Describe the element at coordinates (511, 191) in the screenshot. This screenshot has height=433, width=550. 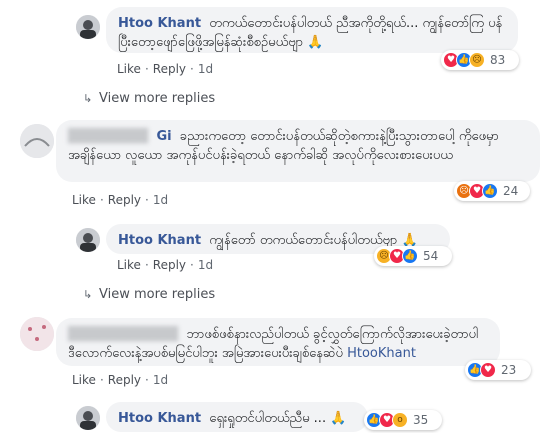
I see `reaction-count: 24` at that location.